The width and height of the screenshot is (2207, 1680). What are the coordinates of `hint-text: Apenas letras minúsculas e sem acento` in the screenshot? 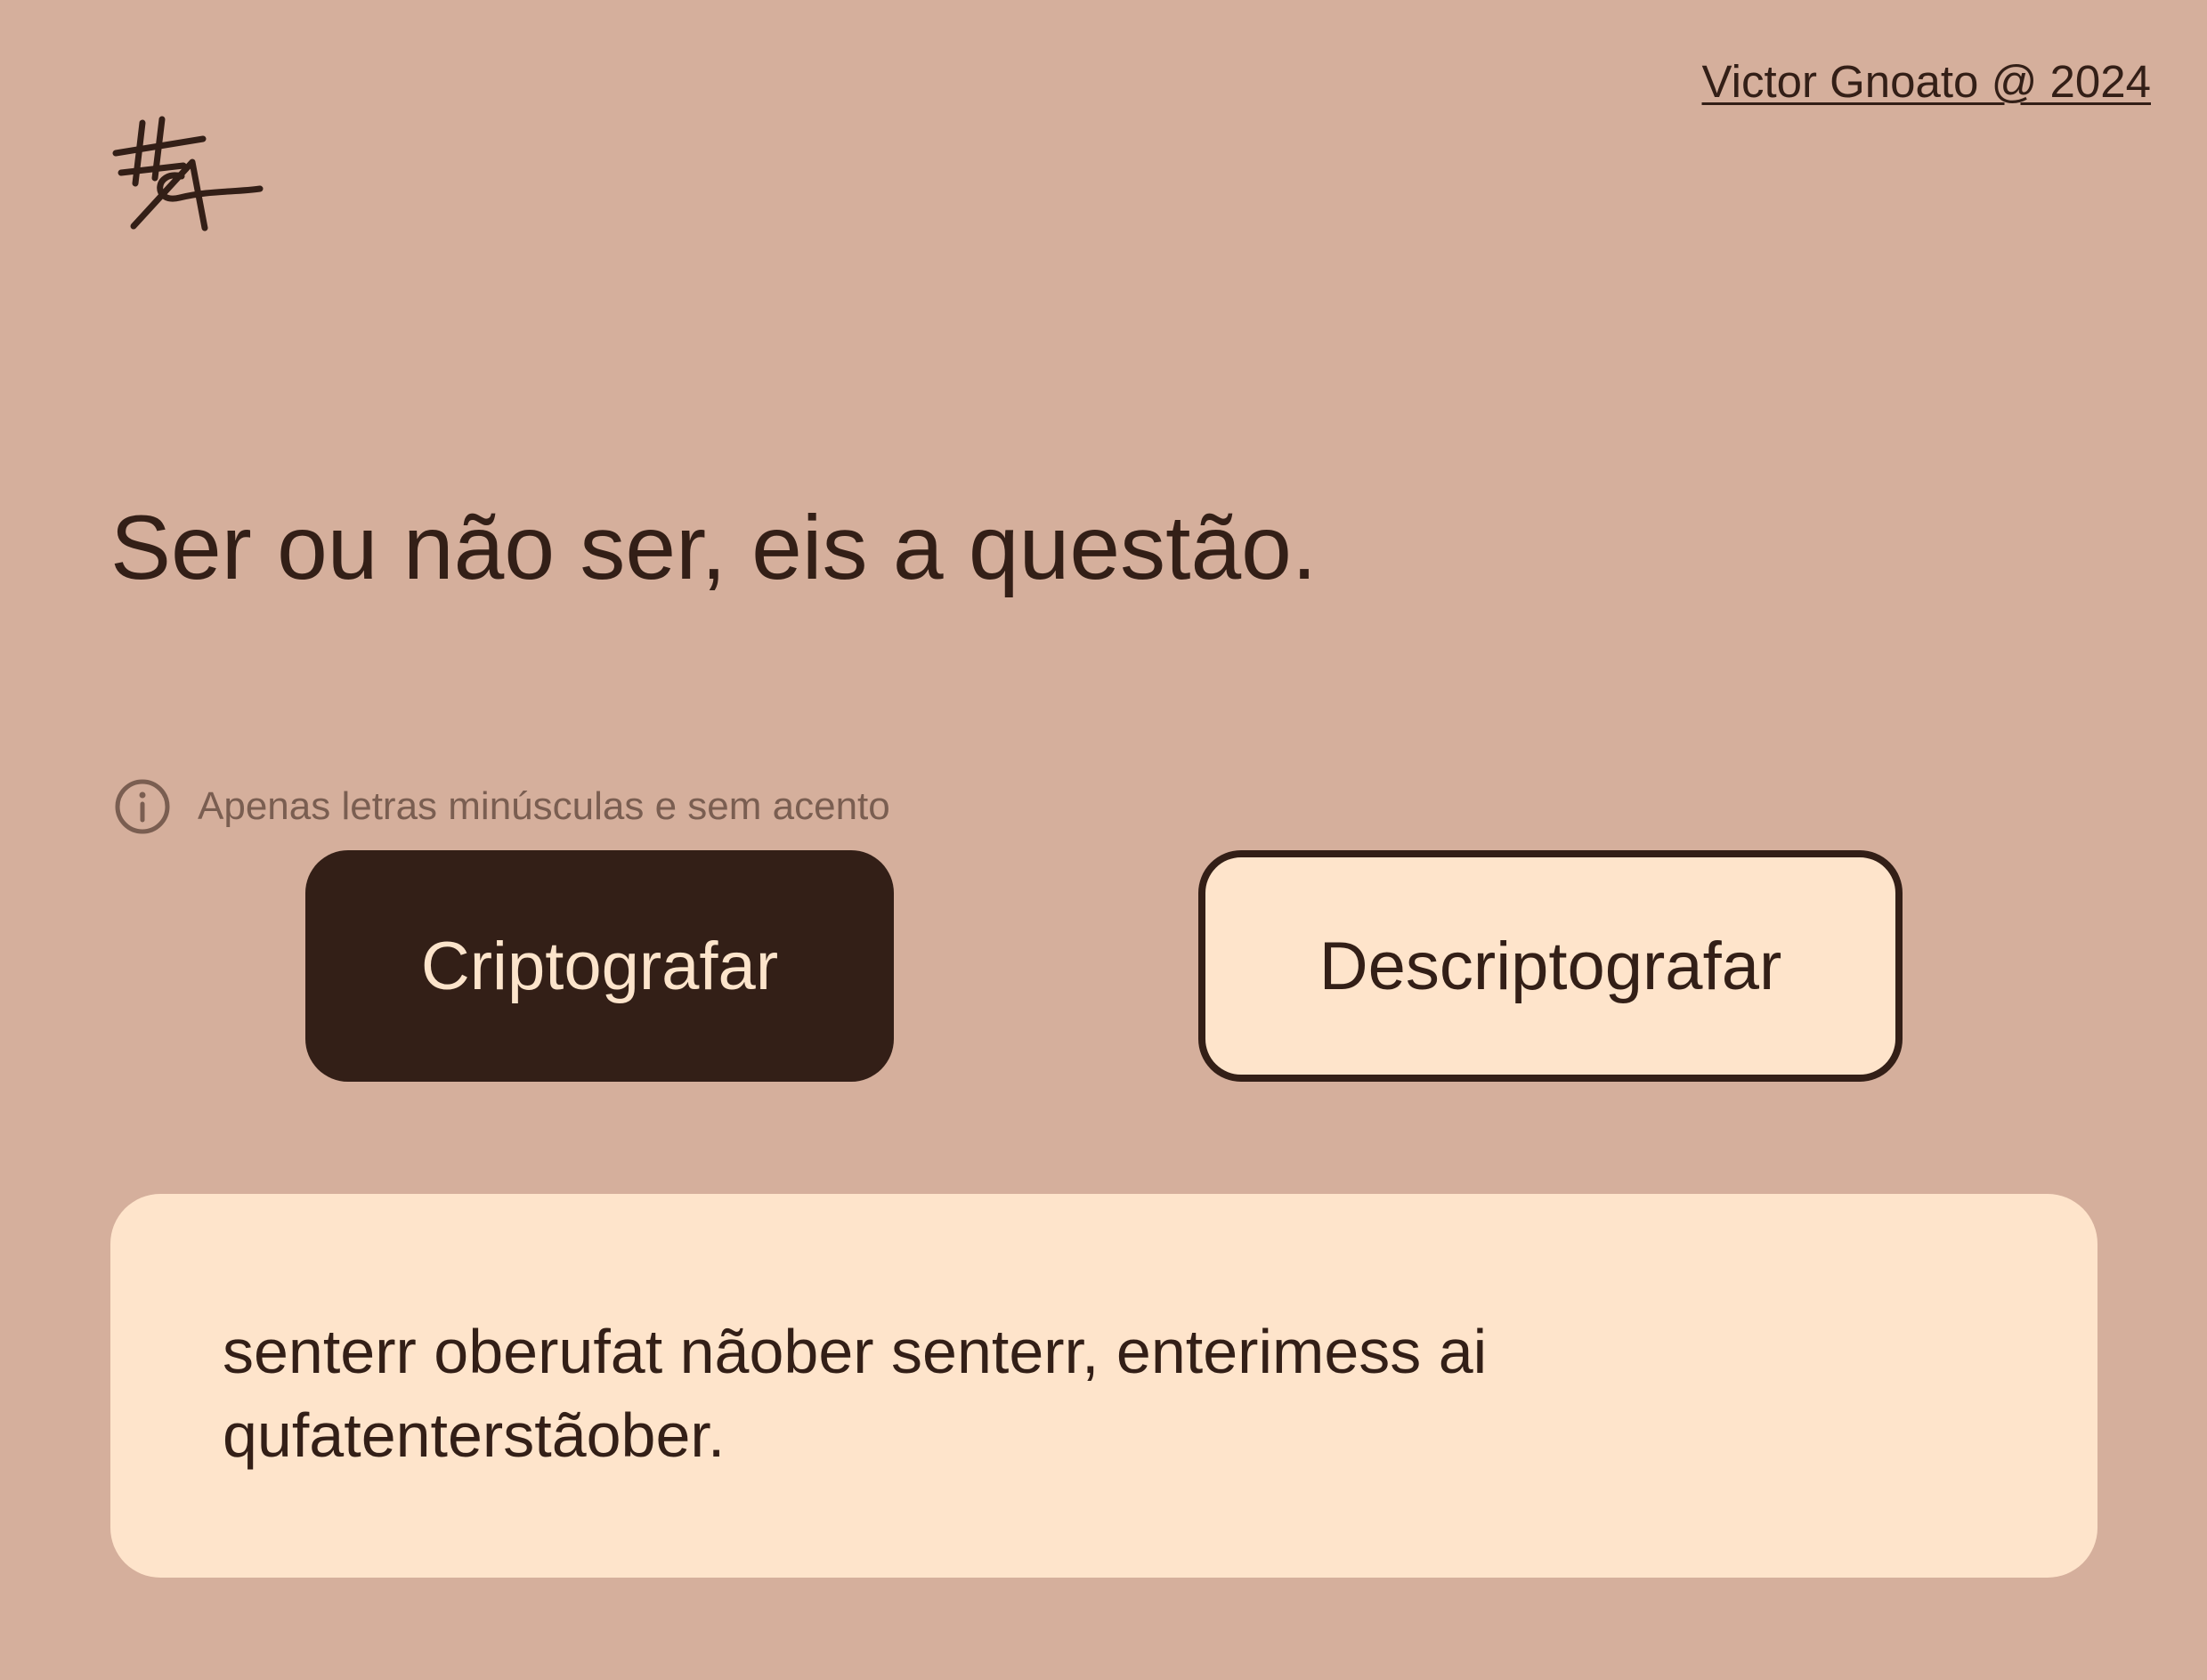 It's located at (544, 806).